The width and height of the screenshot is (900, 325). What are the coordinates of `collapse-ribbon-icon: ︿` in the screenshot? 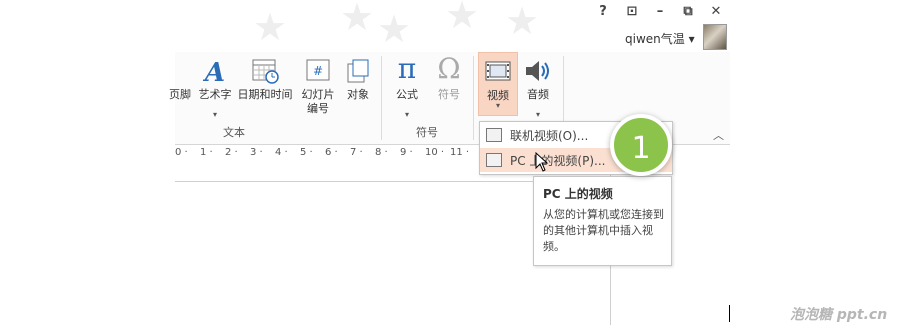 It's located at (718, 135).